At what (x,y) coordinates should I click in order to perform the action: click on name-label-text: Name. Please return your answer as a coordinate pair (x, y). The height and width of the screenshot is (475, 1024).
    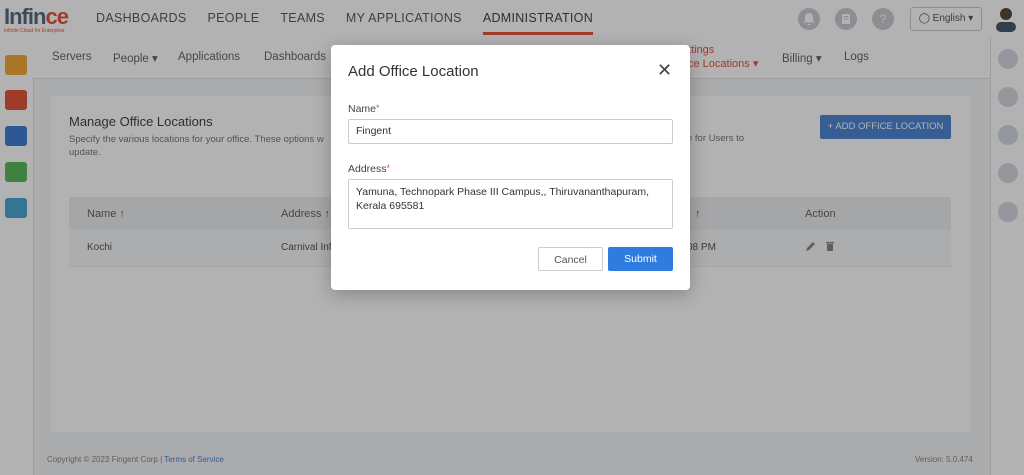
    Looking at the image, I should click on (362, 109).